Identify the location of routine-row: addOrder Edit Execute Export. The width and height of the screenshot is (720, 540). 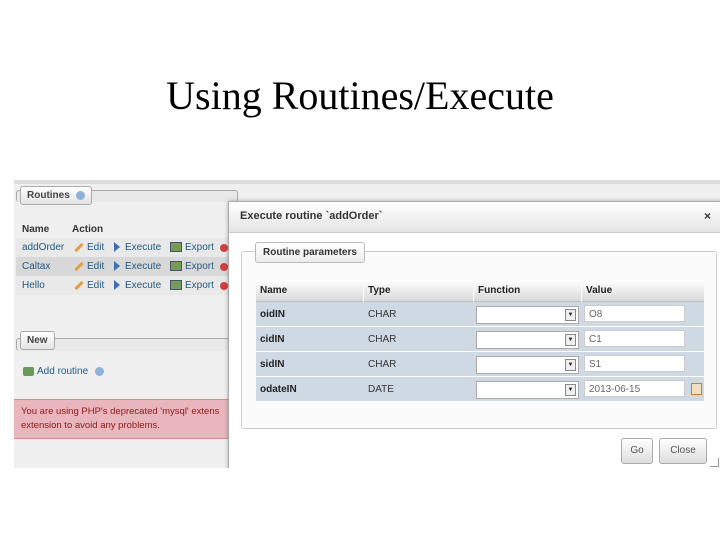
(126, 247).